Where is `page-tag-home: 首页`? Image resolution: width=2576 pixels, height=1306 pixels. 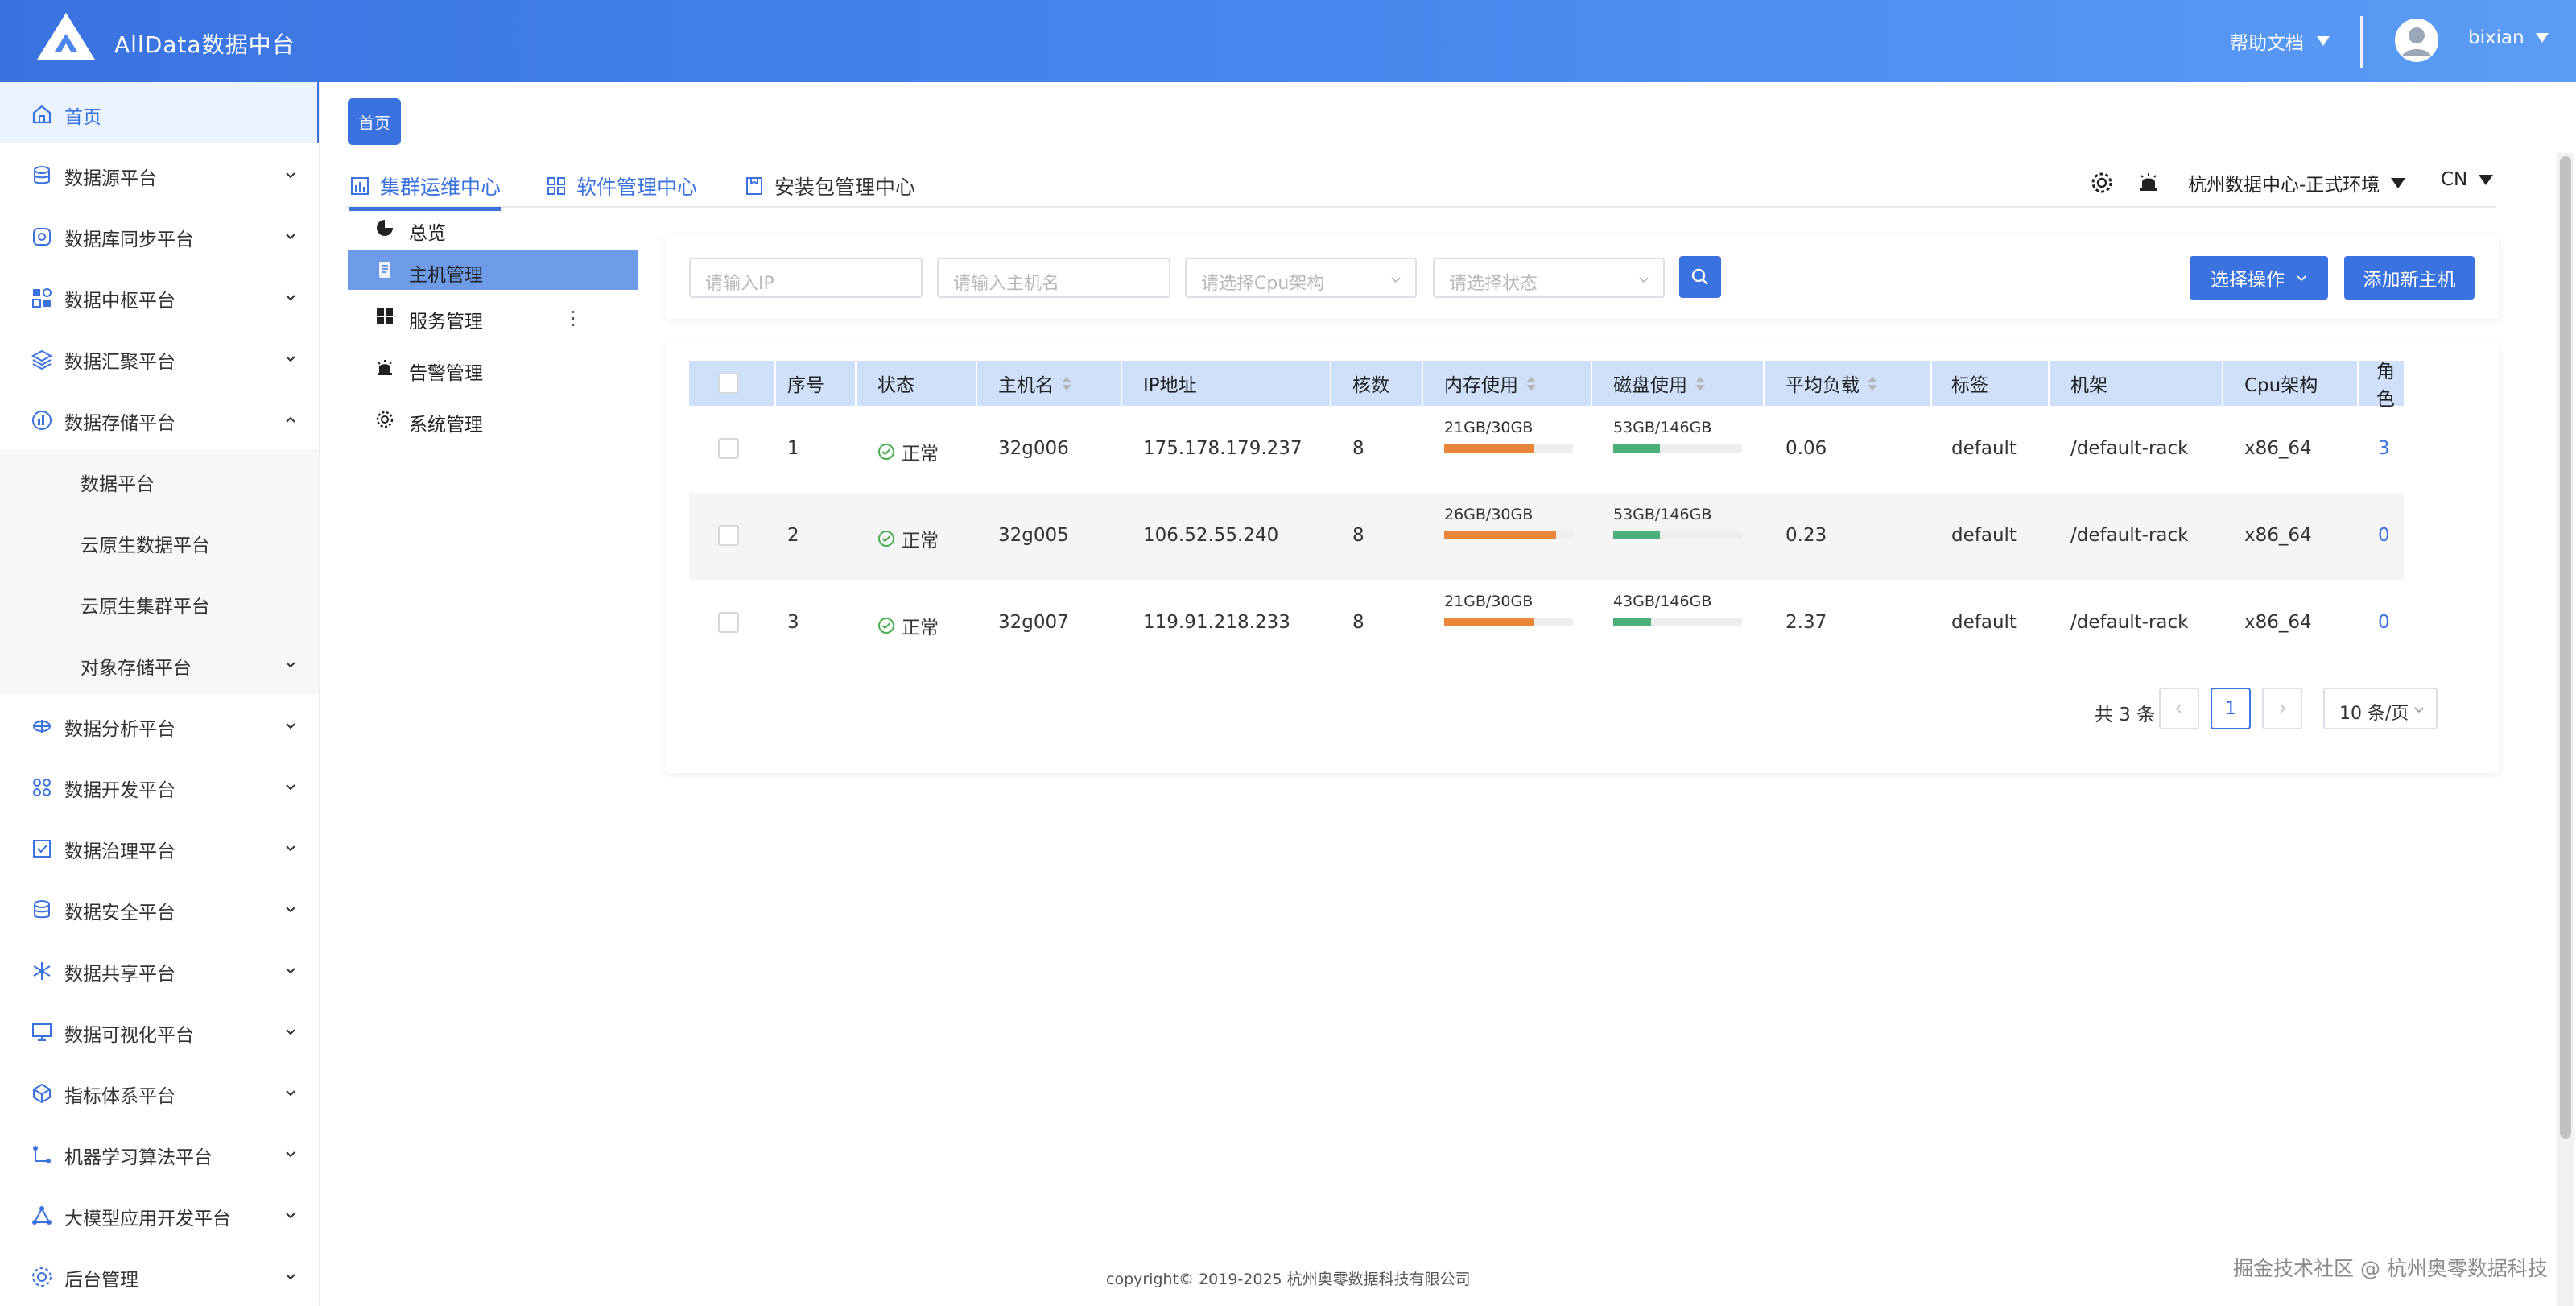 page-tag-home: 首页 is located at coordinates (374, 121).